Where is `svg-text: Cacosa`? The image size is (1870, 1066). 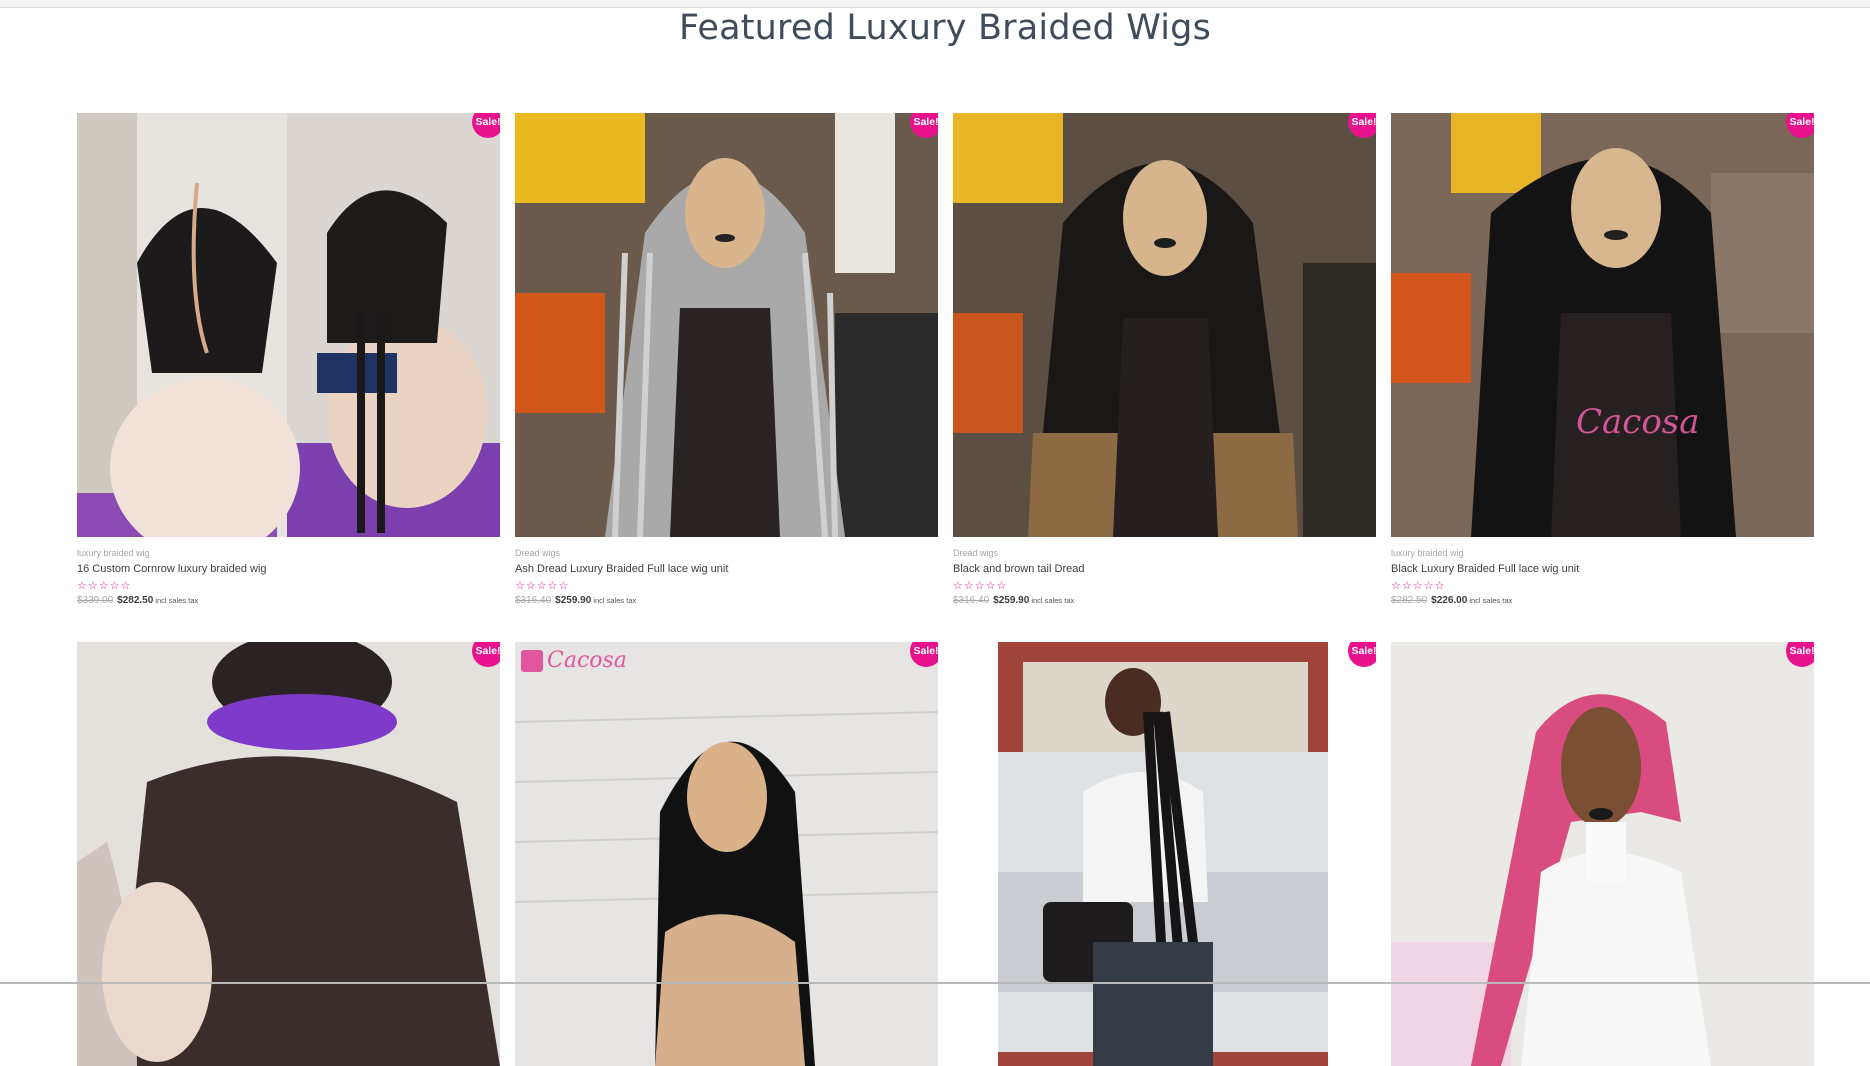
svg-text: Cacosa is located at coordinates (1638, 422).